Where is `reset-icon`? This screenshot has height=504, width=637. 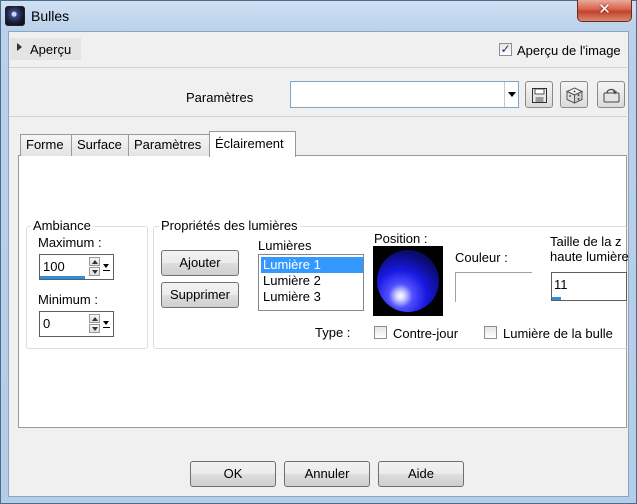
reset-icon is located at coordinates (611, 95).